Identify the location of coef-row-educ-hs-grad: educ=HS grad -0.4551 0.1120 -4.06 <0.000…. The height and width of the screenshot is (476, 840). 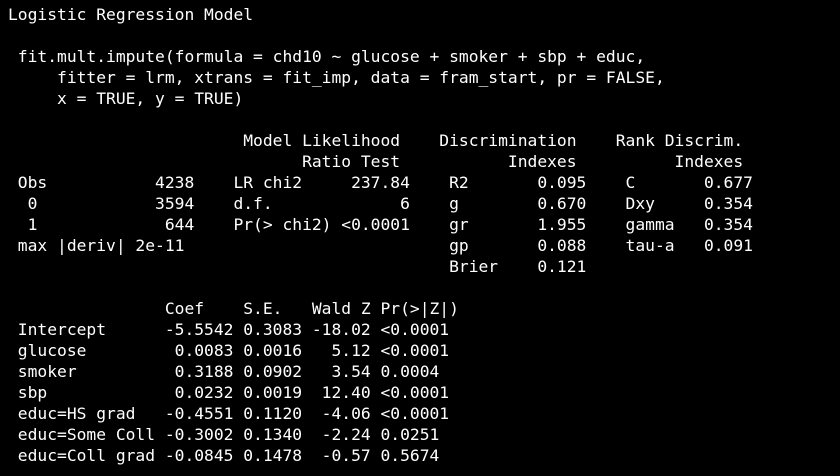
(229, 413).